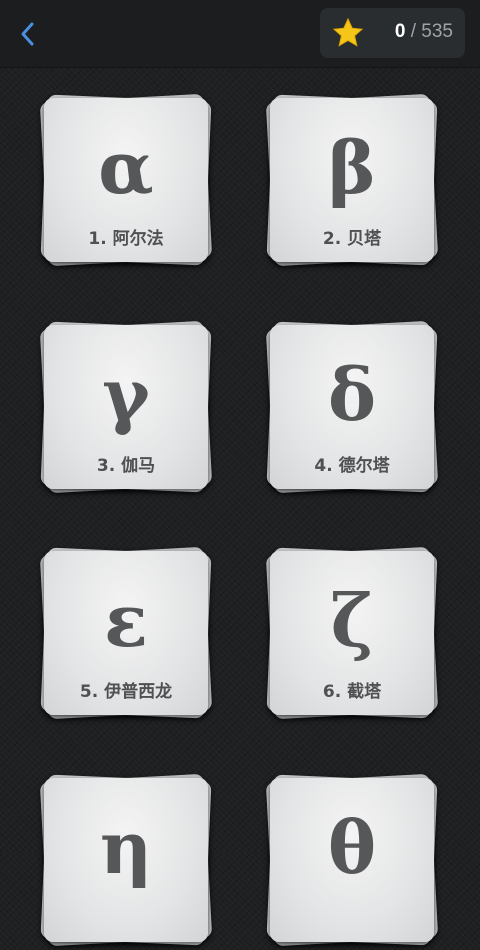  I want to click on greek-letter: θ, so click(352, 847).